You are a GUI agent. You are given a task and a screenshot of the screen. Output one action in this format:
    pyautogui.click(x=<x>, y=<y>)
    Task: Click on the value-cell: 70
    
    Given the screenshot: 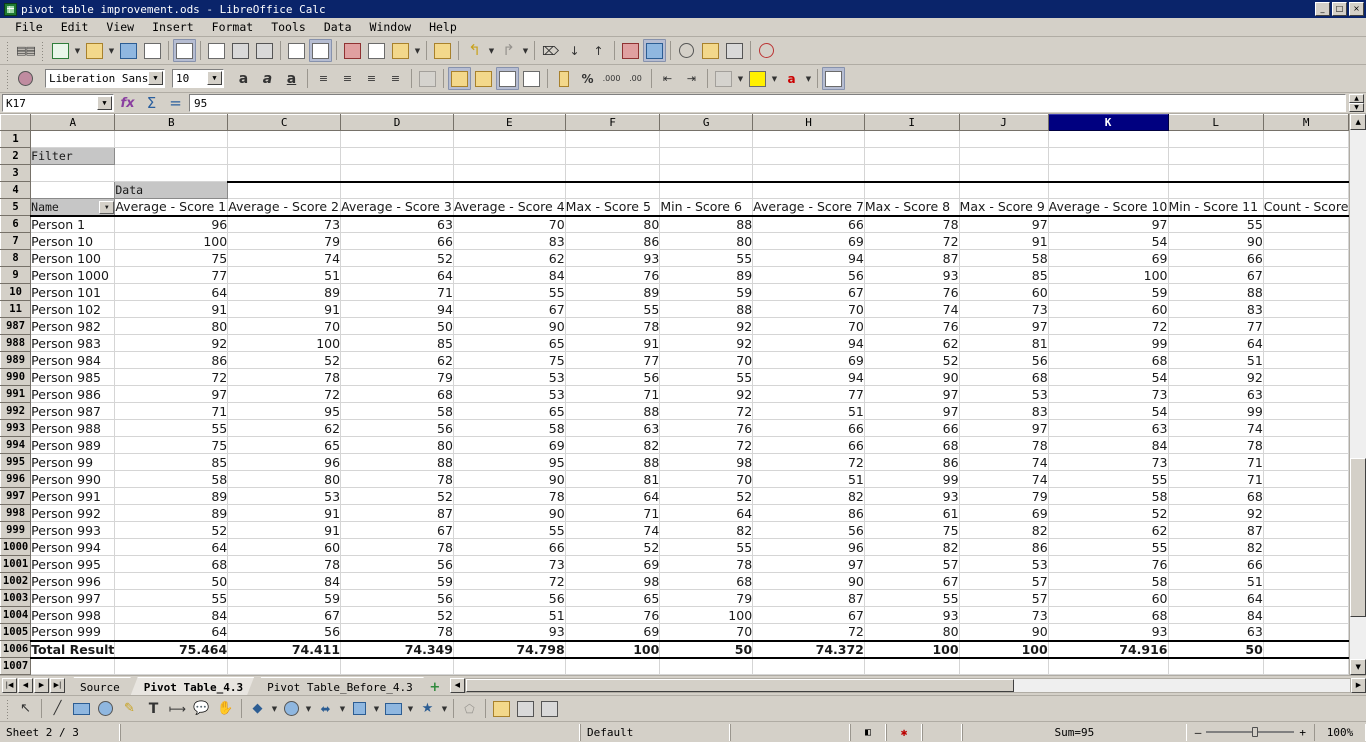 What is the action you would take?
    pyautogui.click(x=706, y=360)
    